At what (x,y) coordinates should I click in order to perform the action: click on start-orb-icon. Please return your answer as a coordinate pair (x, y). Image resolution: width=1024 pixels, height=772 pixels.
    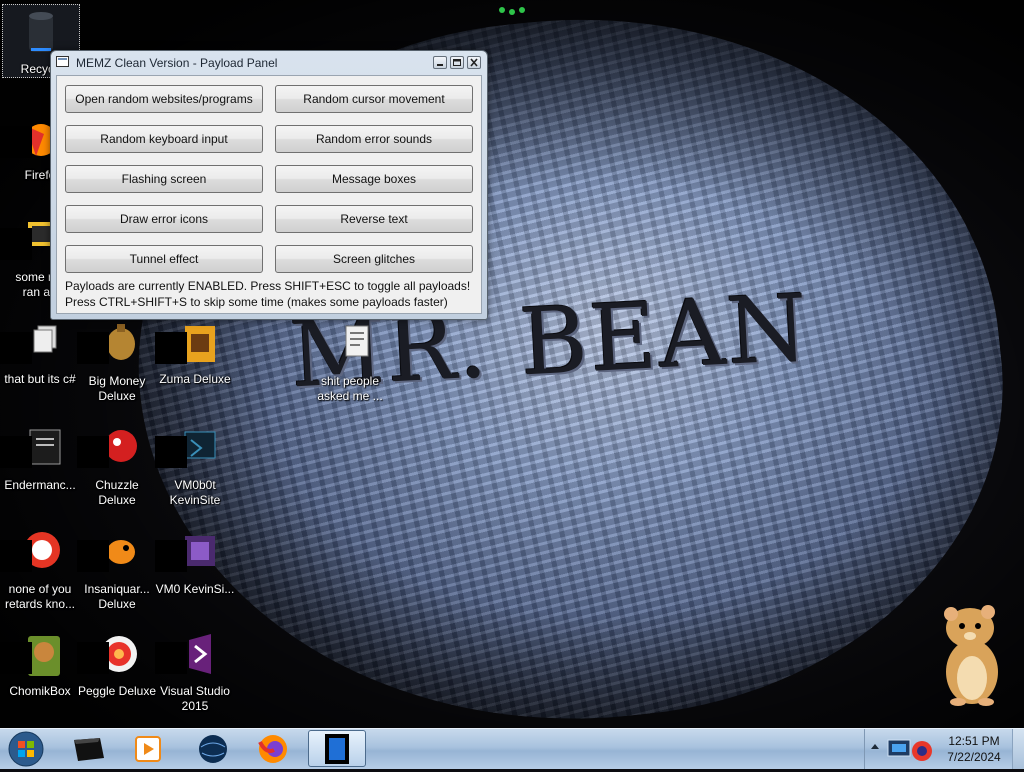
    Looking at the image, I should click on (26, 749).